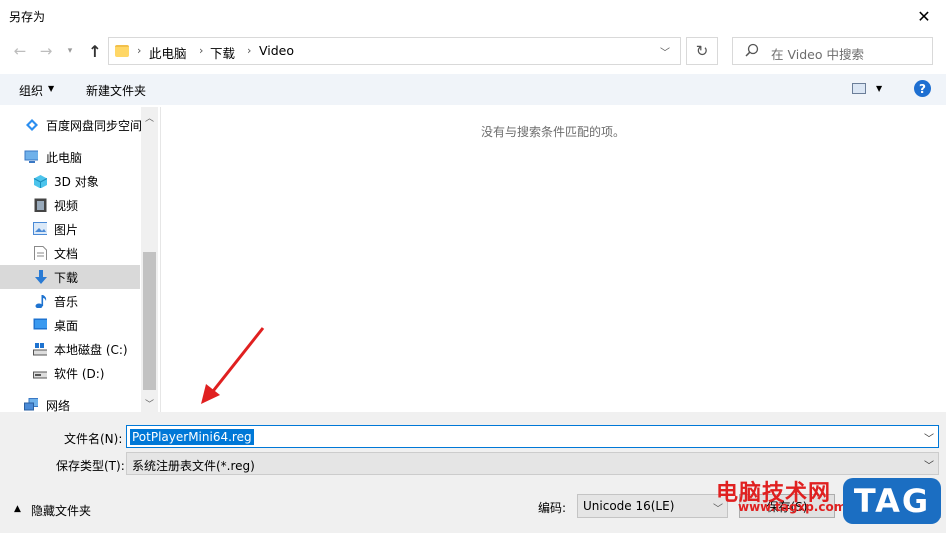  I want to click on encoding-label: 编码:, so click(552, 508).